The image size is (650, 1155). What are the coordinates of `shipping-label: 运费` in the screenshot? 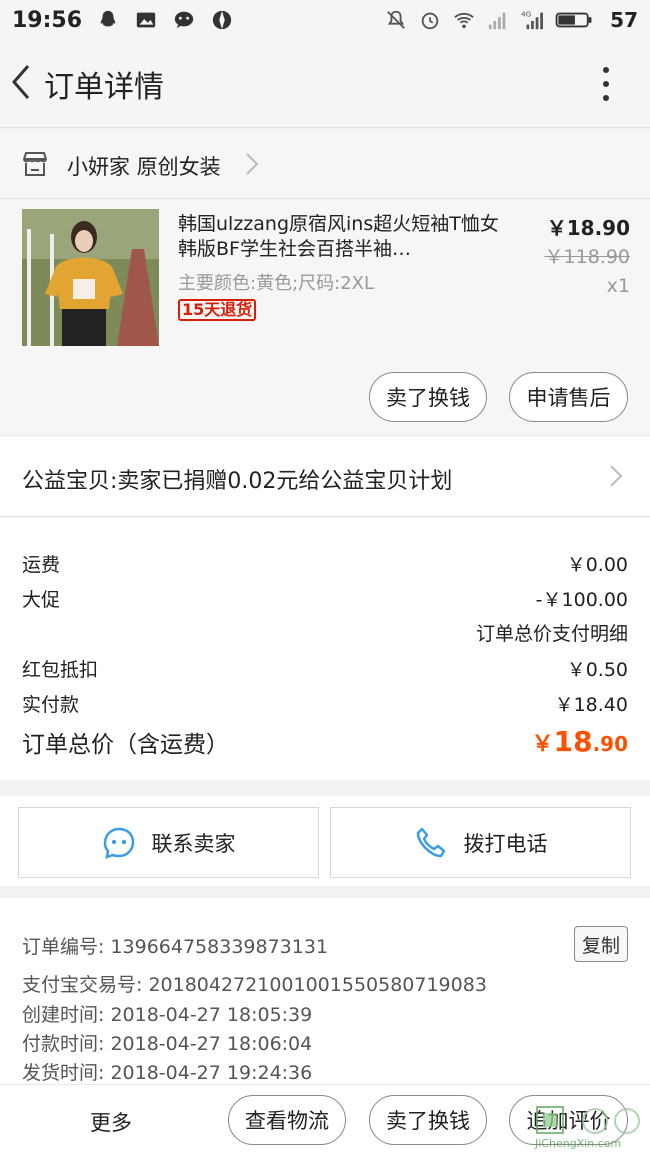 It's located at (41, 565).